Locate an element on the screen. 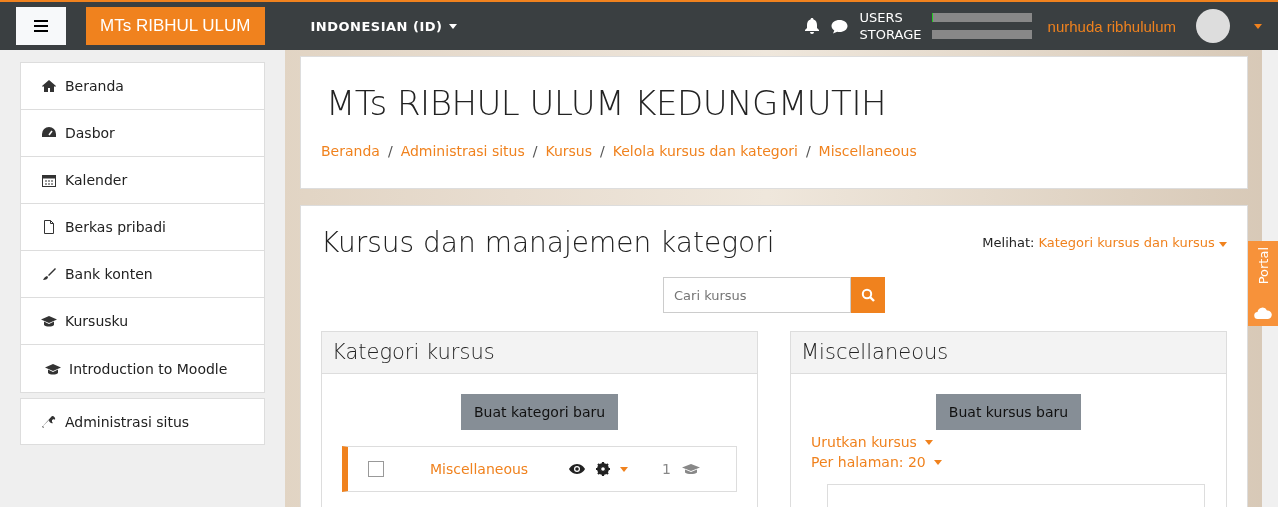 This screenshot has width=1278, height=507. create-course-button: Buat kursus baru is located at coordinates (1008, 412).